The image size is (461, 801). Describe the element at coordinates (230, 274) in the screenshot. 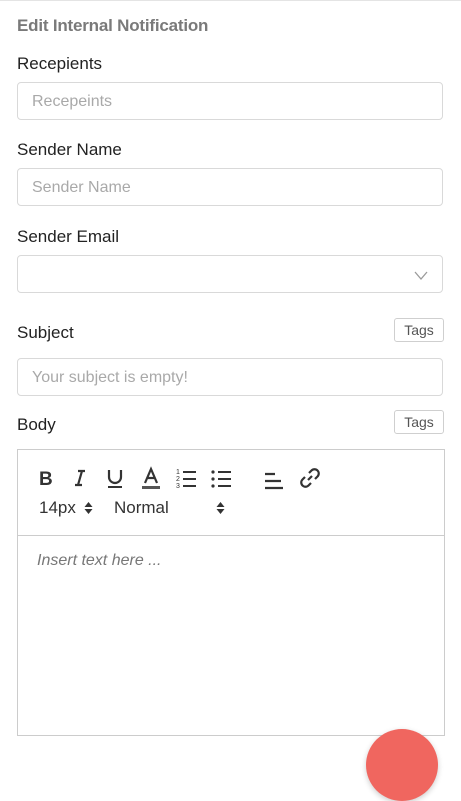

I see `sender-email-select` at that location.